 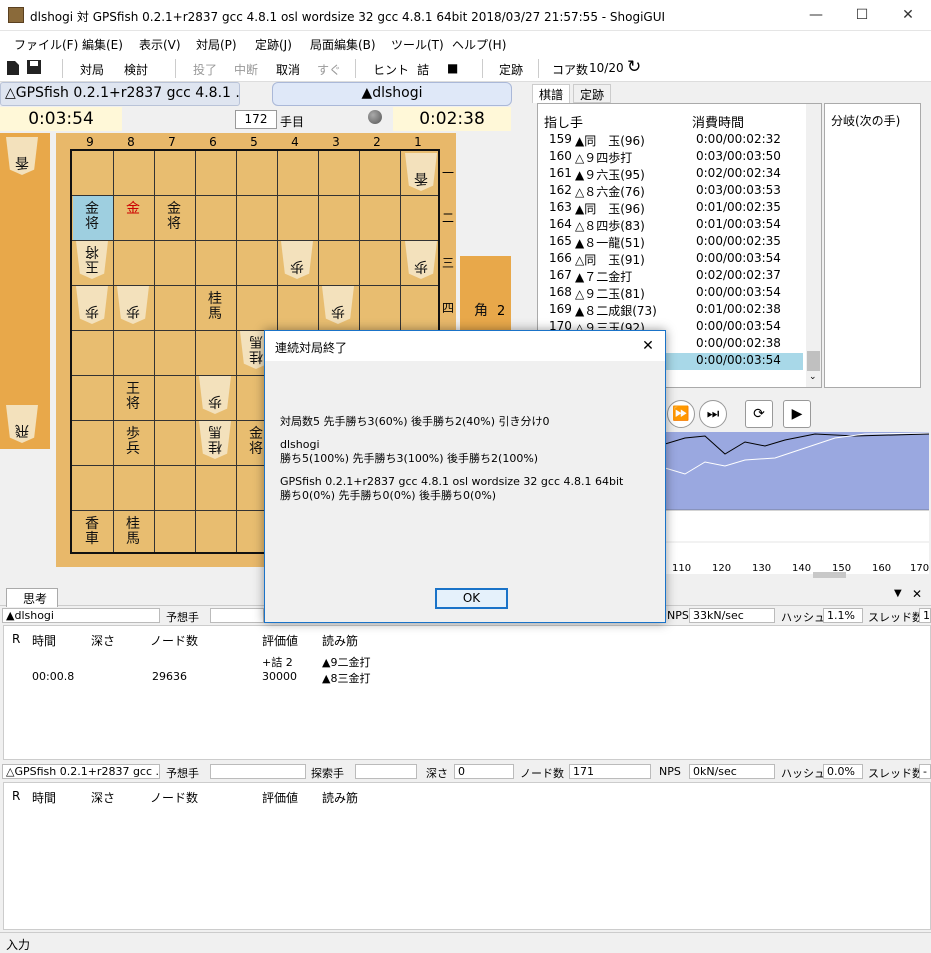 I want to click on chevron-down-icon: ⌄, so click(x=813, y=377).